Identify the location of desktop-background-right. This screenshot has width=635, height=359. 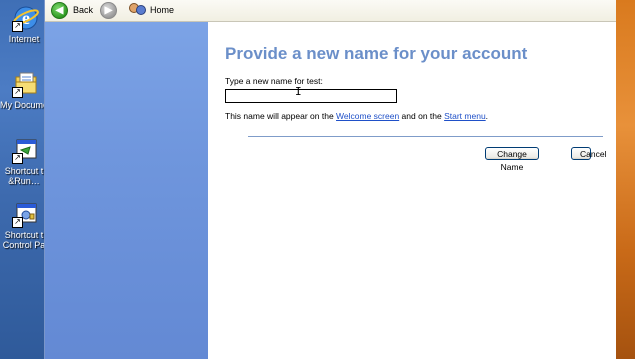
(625, 179).